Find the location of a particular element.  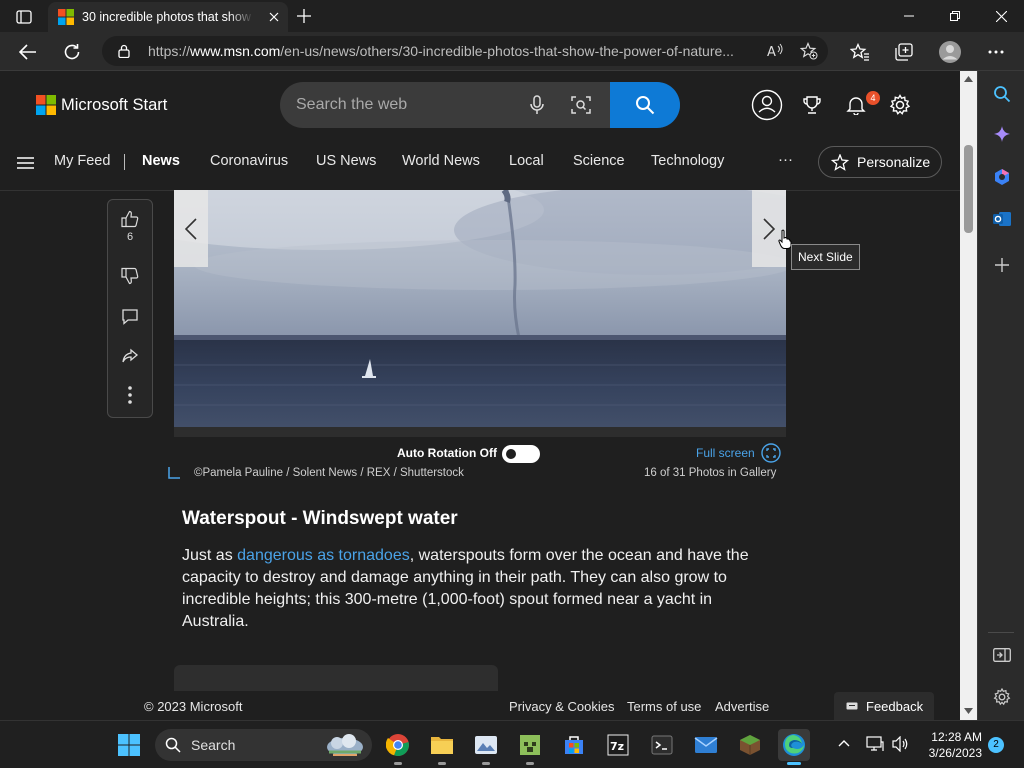

edge-sidebar is located at coordinates (1000, 396).